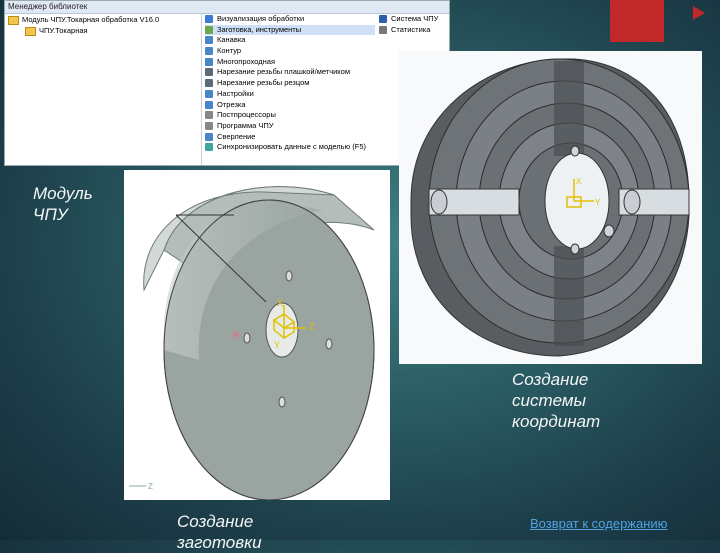 The width and height of the screenshot is (720, 553). What do you see at coordinates (209, 104) in the screenshot?
I see `cutoff-icon` at bounding box center [209, 104].